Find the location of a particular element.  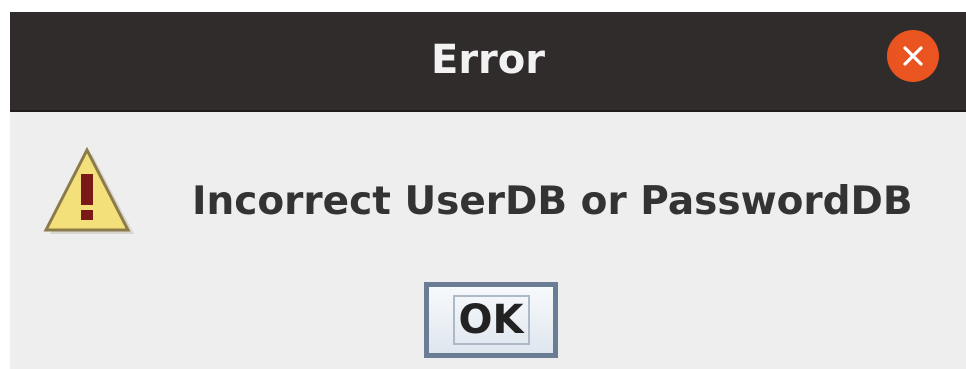

close-button is located at coordinates (913, 56).